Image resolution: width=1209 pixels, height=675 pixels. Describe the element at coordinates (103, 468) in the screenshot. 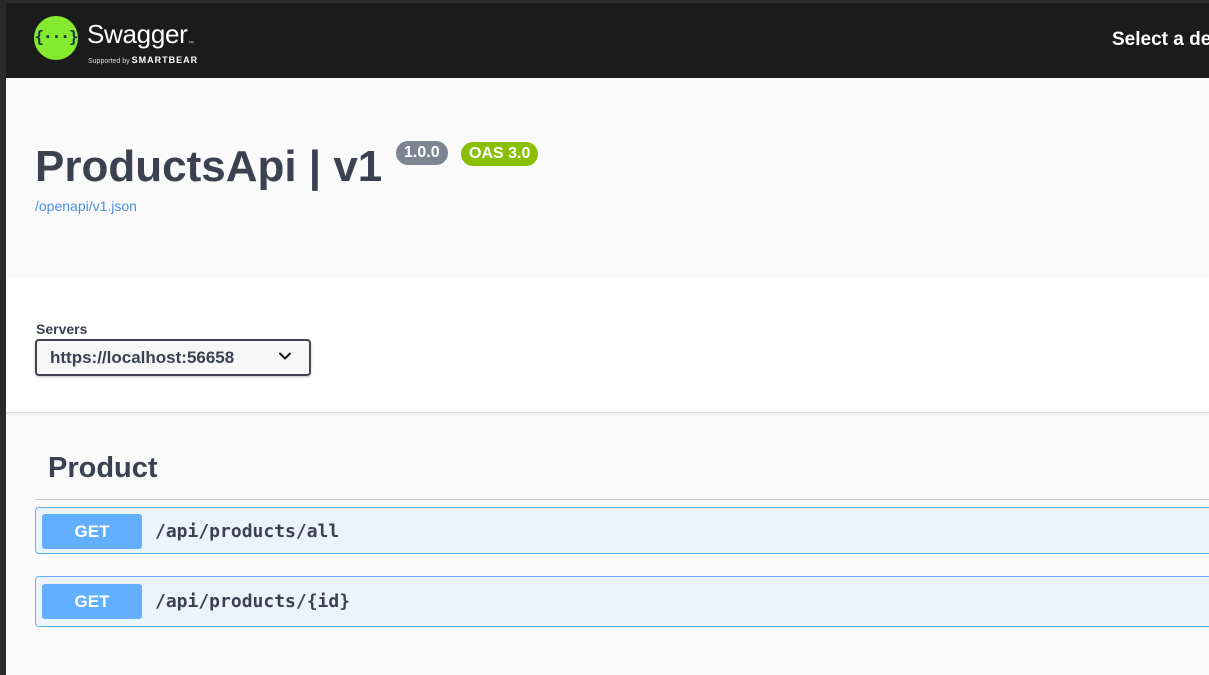

I see `tag-product-heading: Product` at that location.